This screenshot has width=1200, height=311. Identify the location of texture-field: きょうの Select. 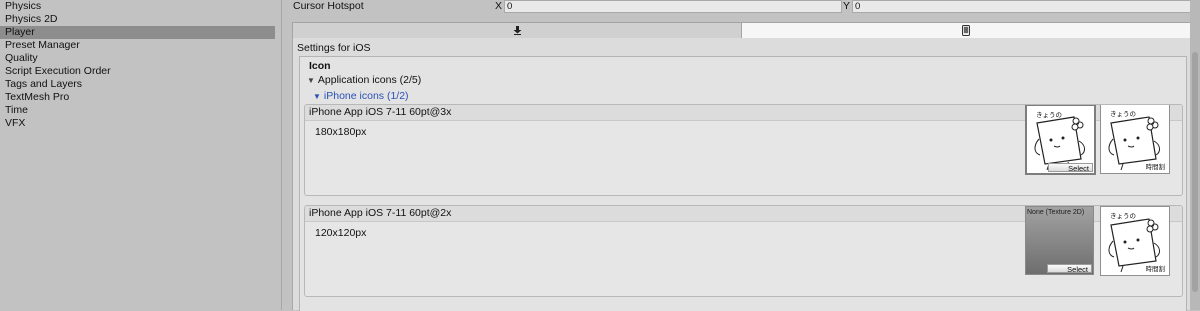
(1060, 140).